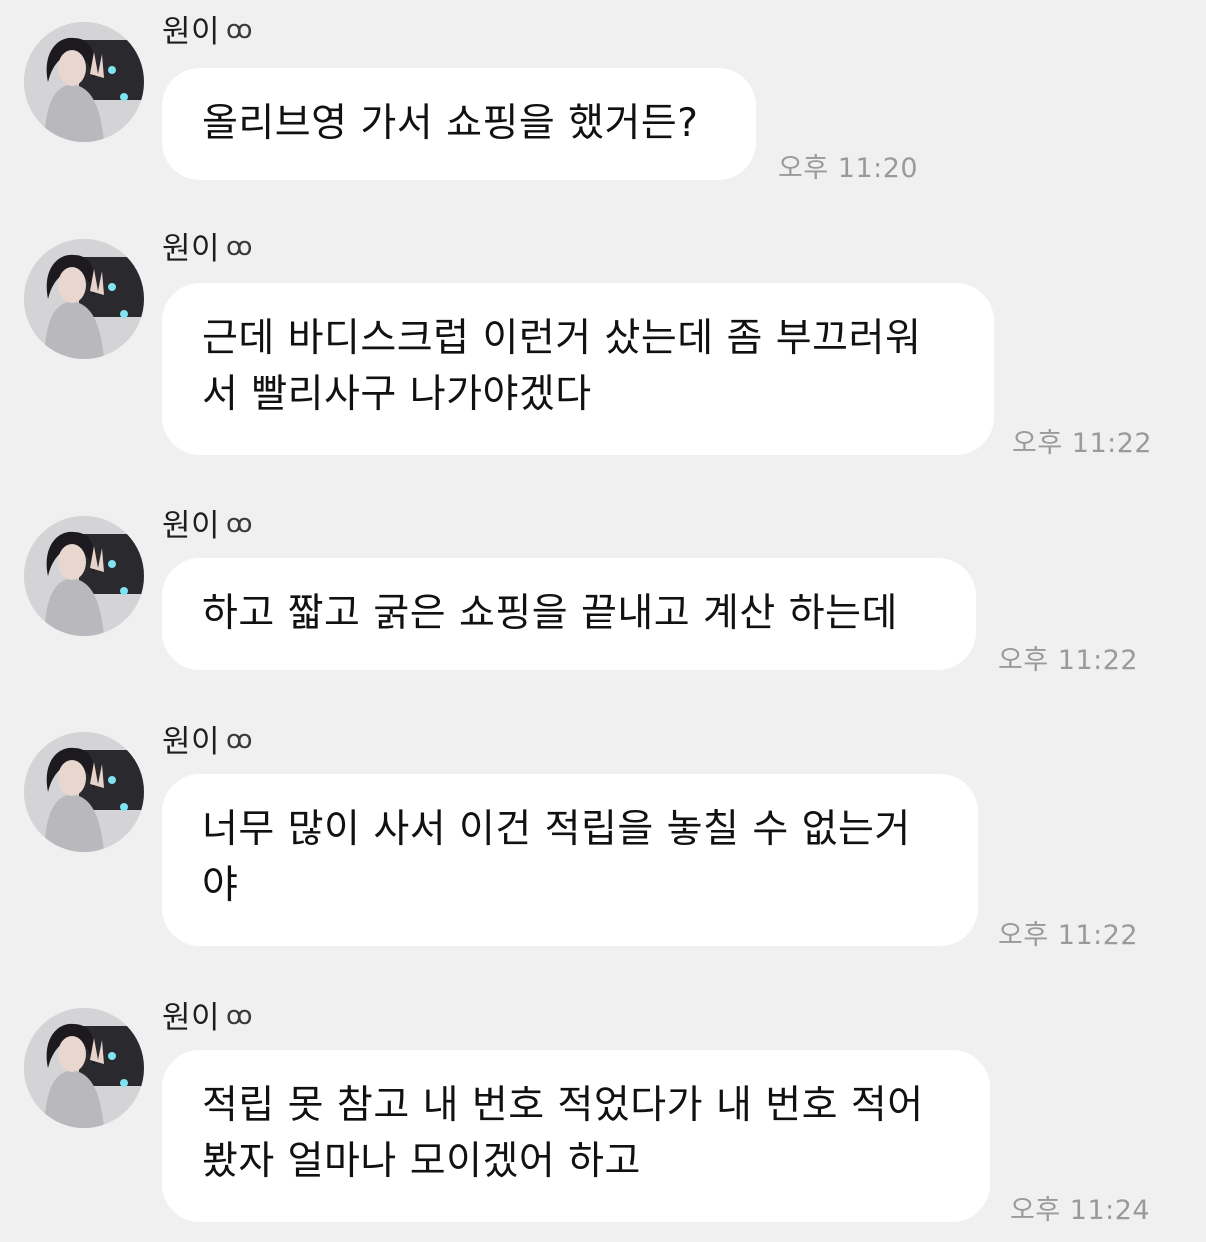 This screenshot has width=1206, height=1242. I want to click on message-text: 적립 못 참고 내 번호 적었다가 내 번호 적어 봤자 얼마나 모이겠어 하고, so click(563, 1133).